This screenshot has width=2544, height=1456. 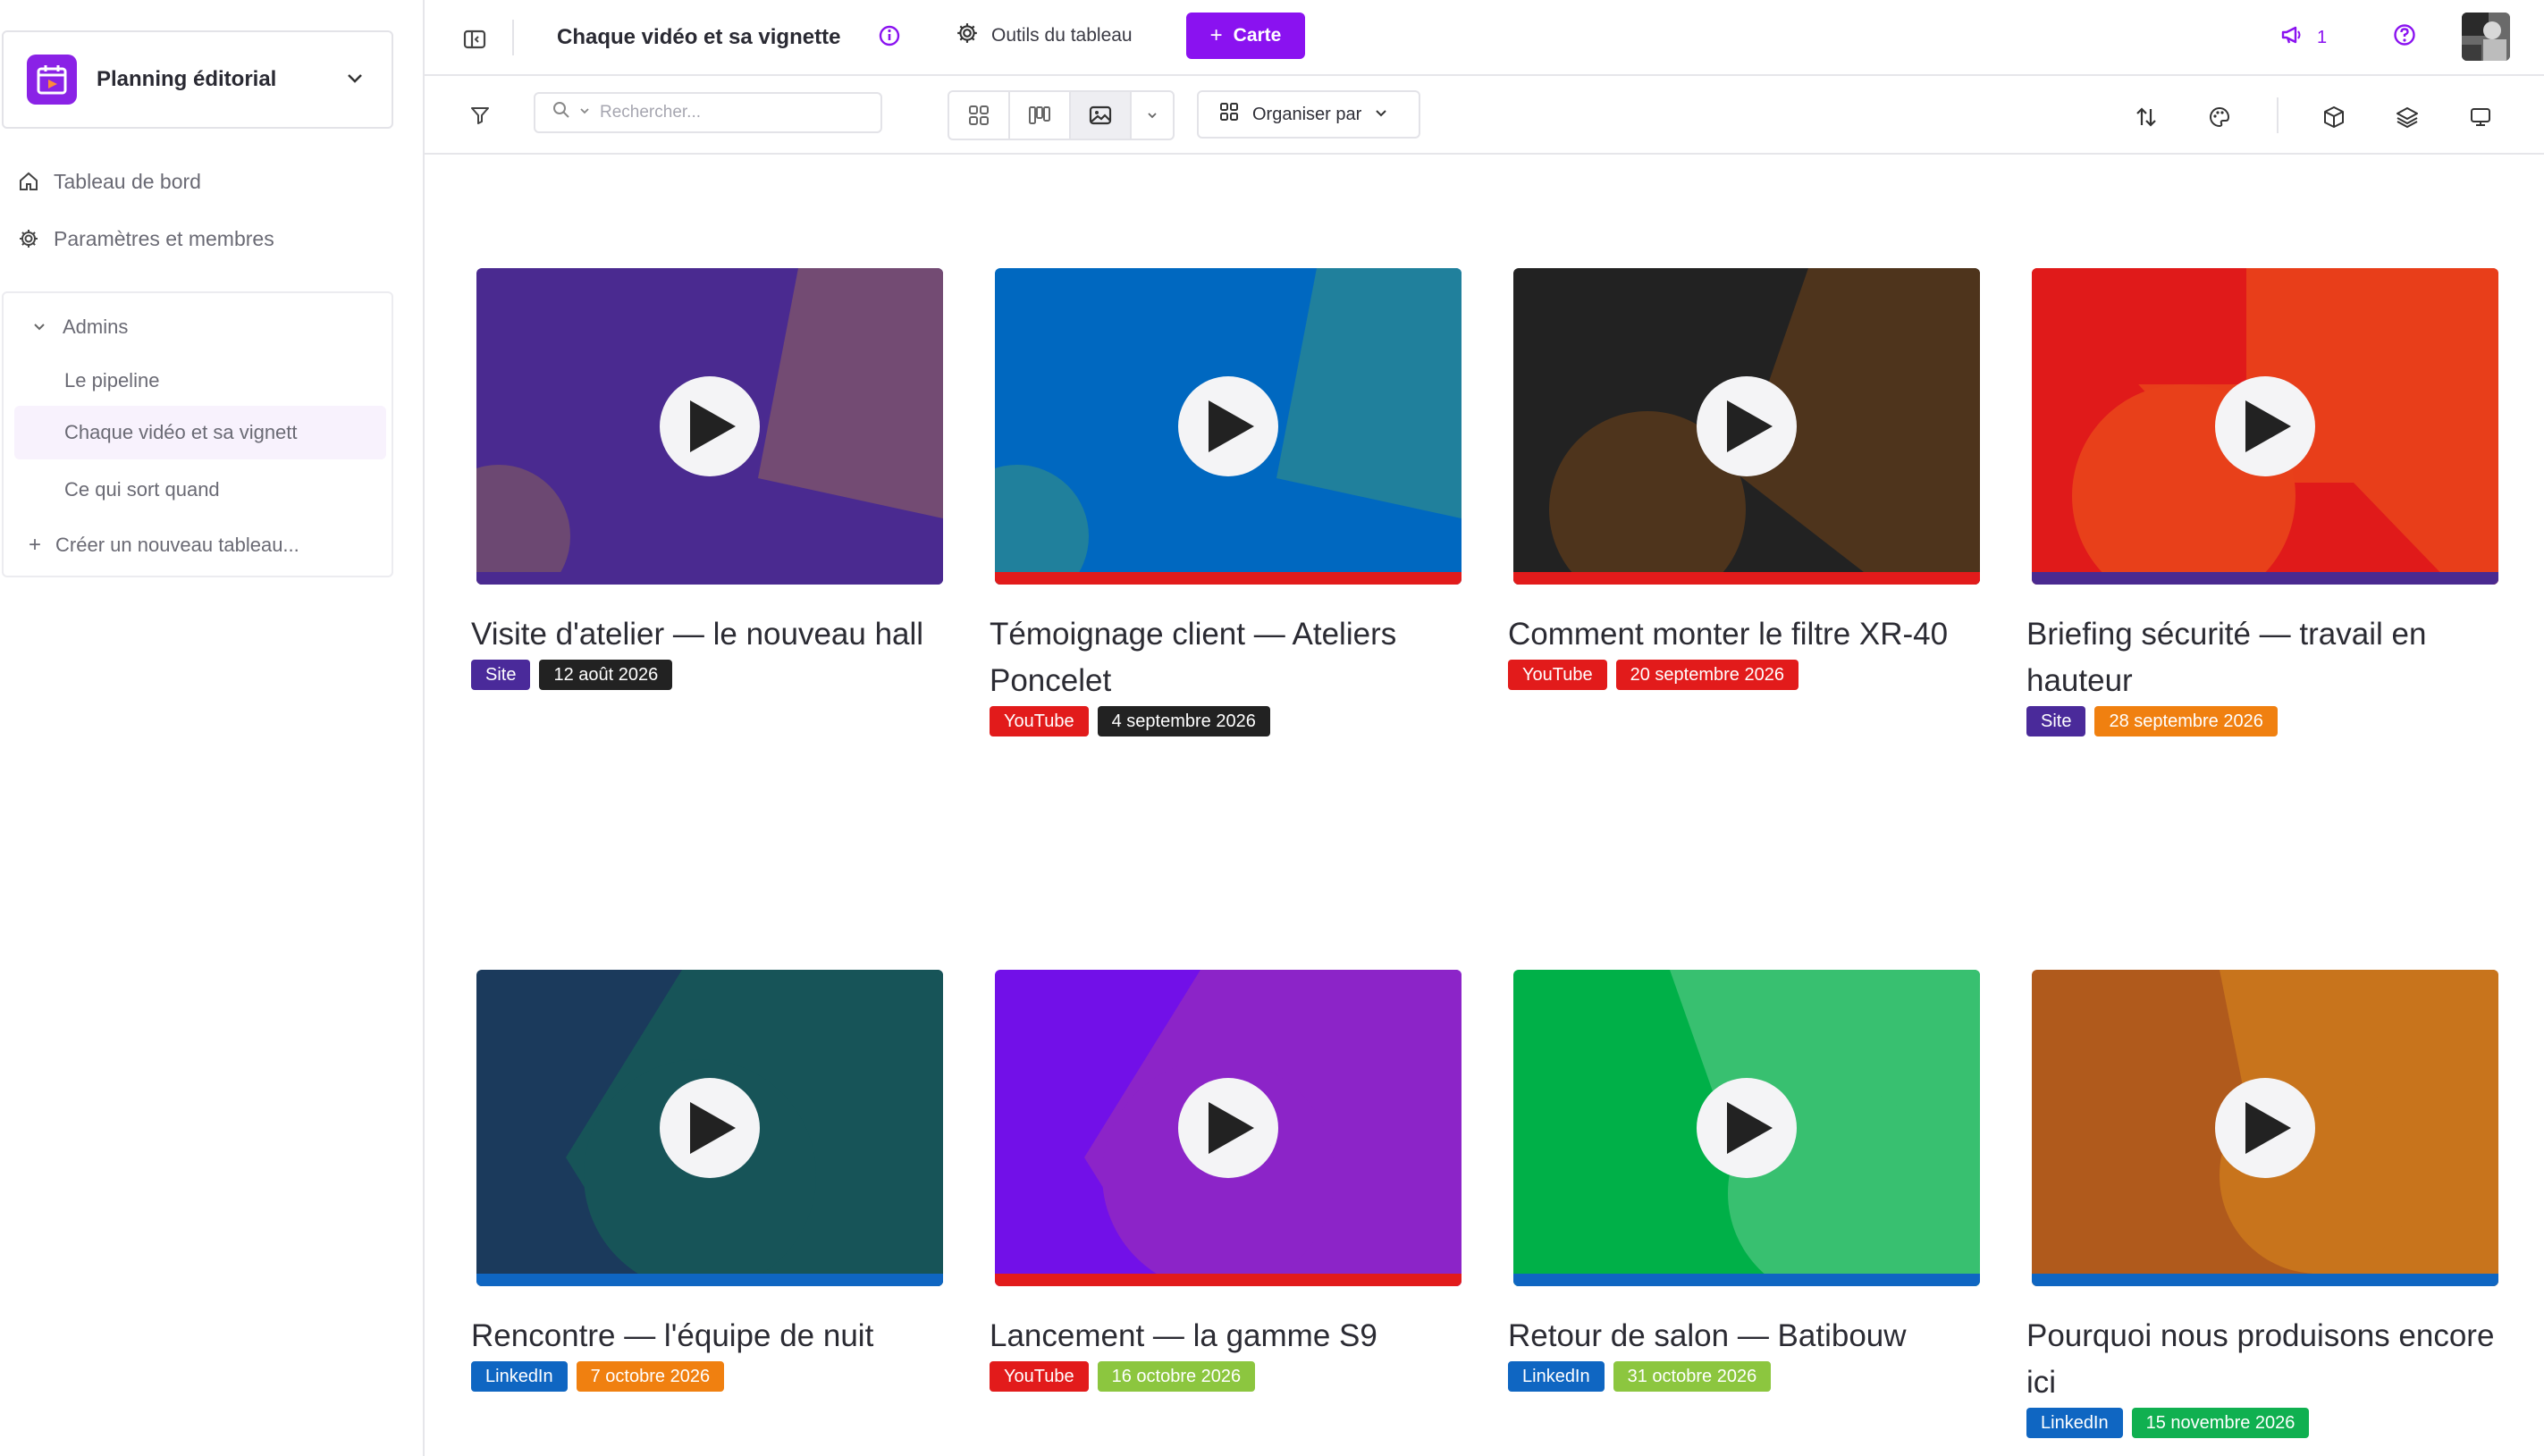 I want to click on date-badge: 7 octobre 2026, so click(x=650, y=1377).